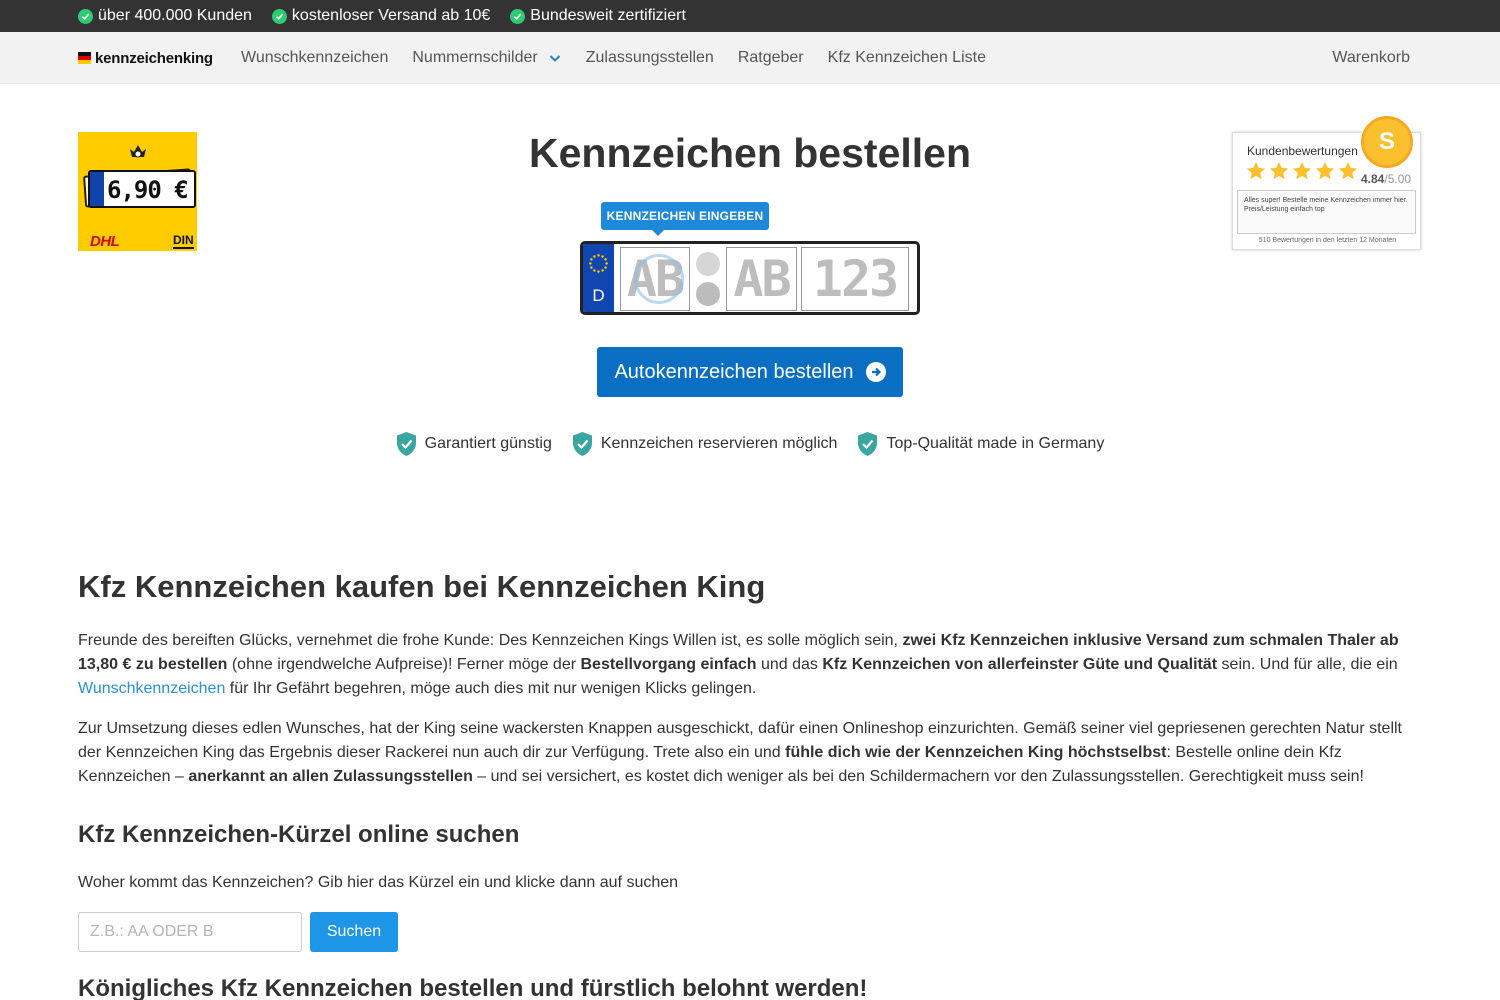 The width and height of the screenshot is (1500, 1000). Describe the element at coordinates (154, 58) in the screenshot. I see `logo-text: kennzeichenking` at that location.